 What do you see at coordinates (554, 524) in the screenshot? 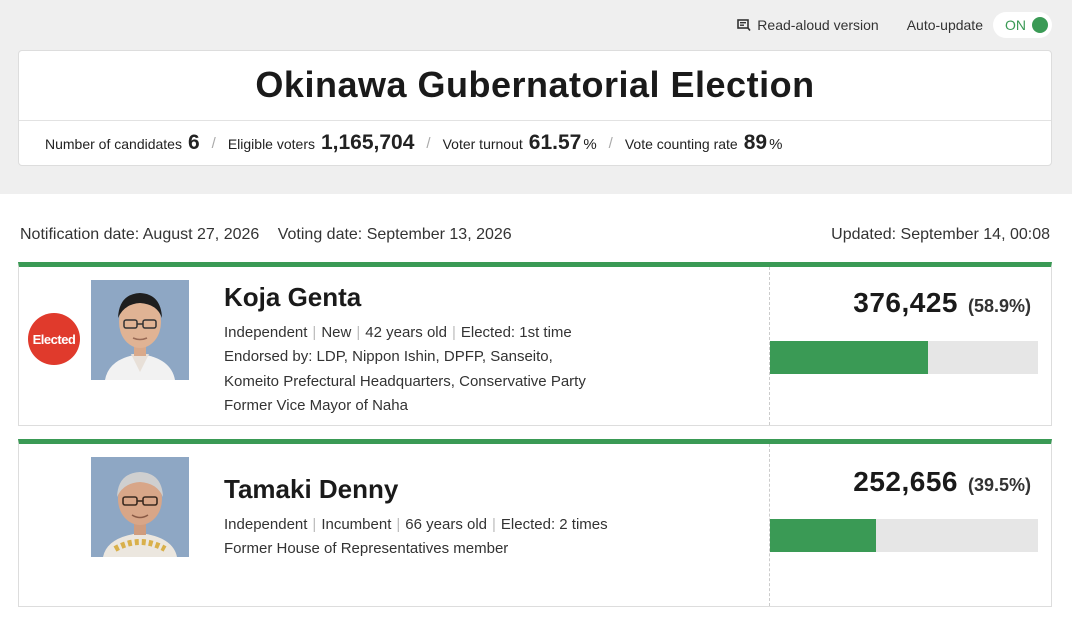
I see `candidate-elected-count: Elected: 2 times` at bounding box center [554, 524].